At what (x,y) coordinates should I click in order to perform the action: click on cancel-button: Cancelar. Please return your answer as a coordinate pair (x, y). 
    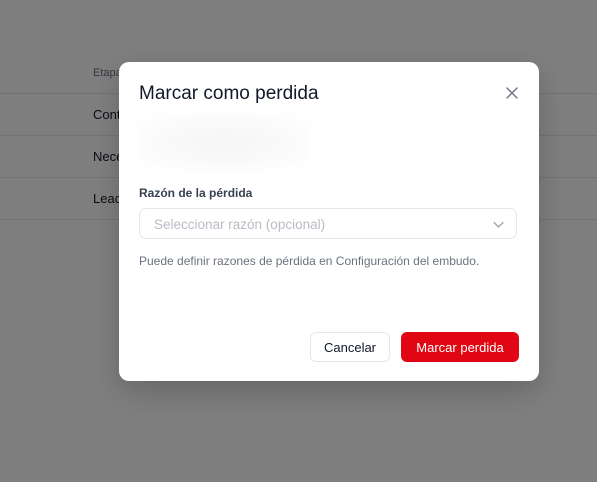
    Looking at the image, I should click on (350, 347).